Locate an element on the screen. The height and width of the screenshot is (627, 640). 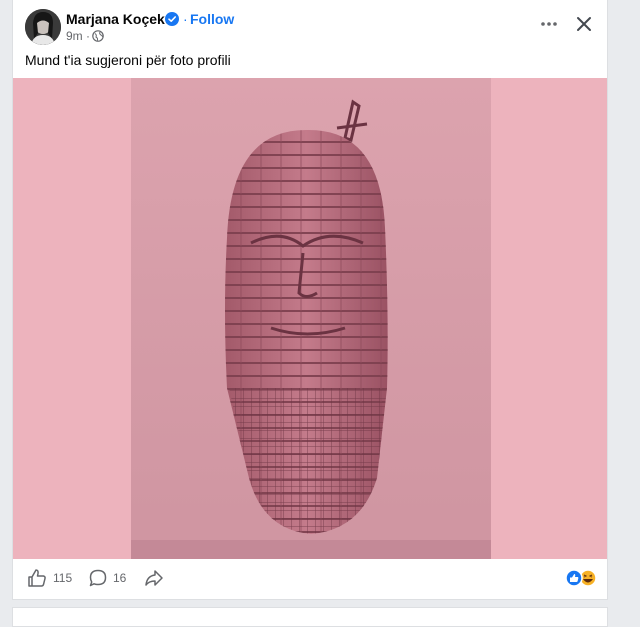
post-timestamp: 9m · is located at coordinates (78, 36).